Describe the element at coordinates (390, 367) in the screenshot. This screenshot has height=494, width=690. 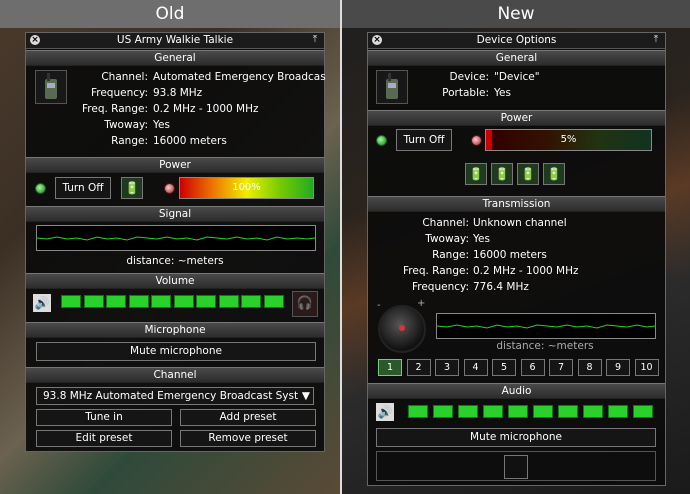
I see `preset-button-1: 1` at that location.